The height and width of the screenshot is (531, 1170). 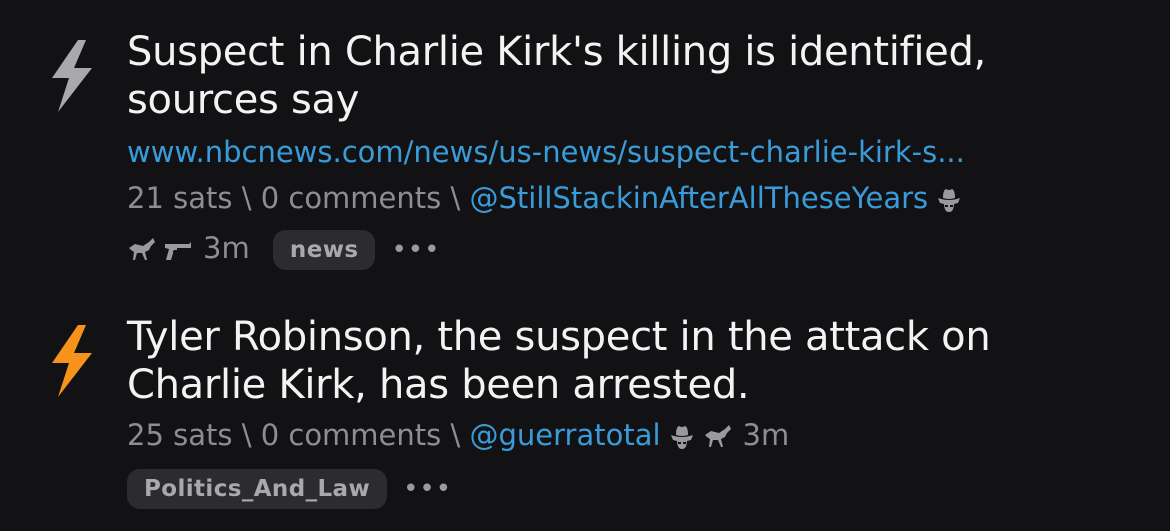 I want to click on post-meta-row: 3m news •••, so click(x=627, y=248).